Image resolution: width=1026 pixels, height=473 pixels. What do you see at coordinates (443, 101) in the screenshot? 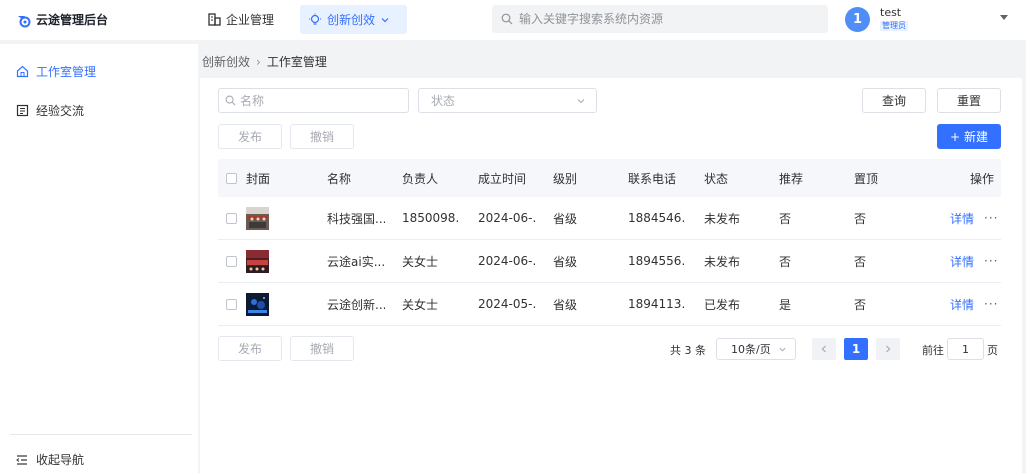
I see `status-select-placeholder: 状态` at bounding box center [443, 101].